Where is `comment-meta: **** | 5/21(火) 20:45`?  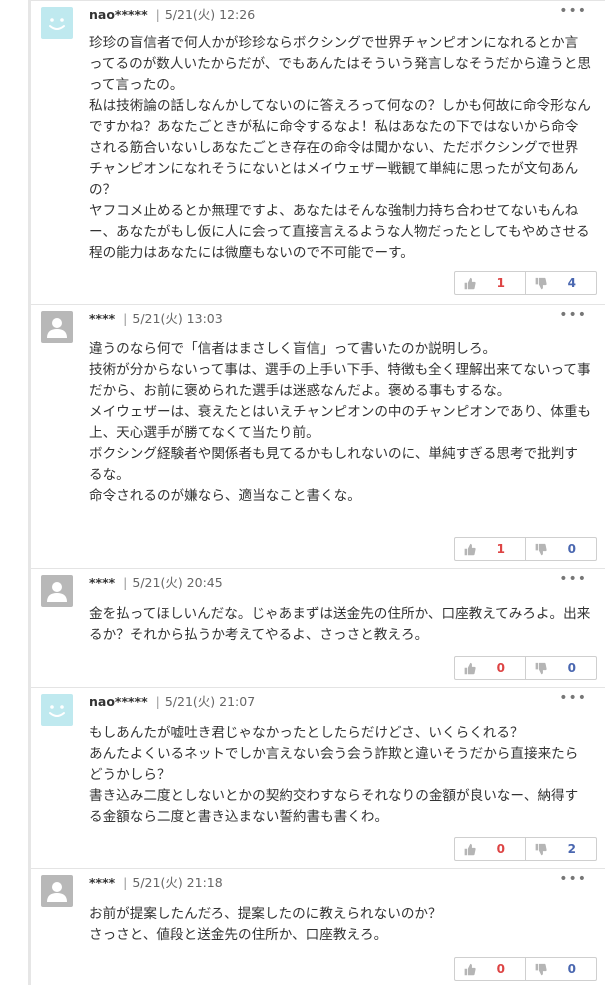
comment-meta: **** | 5/21(火) 20:45 is located at coordinates (156, 583).